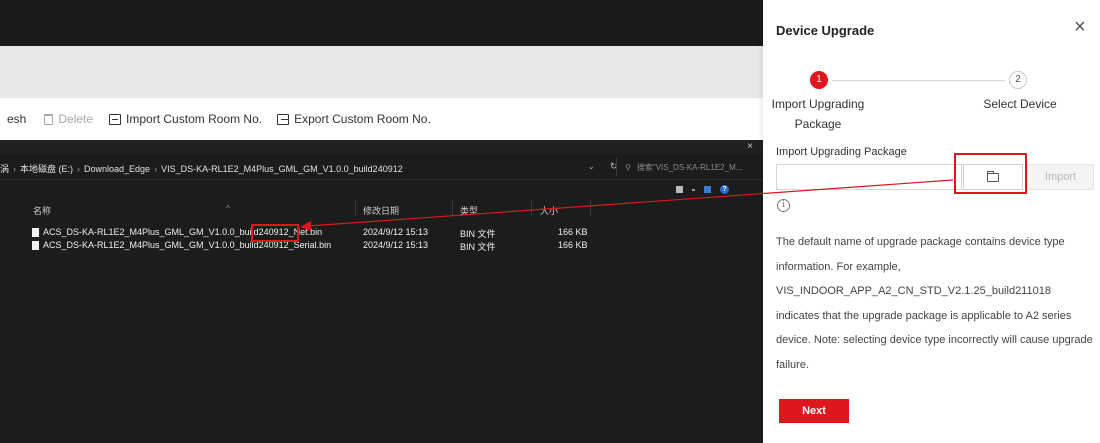  What do you see at coordinates (381, 72) in the screenshot?
I see `app-subbar` at bounding box center [381, 72].